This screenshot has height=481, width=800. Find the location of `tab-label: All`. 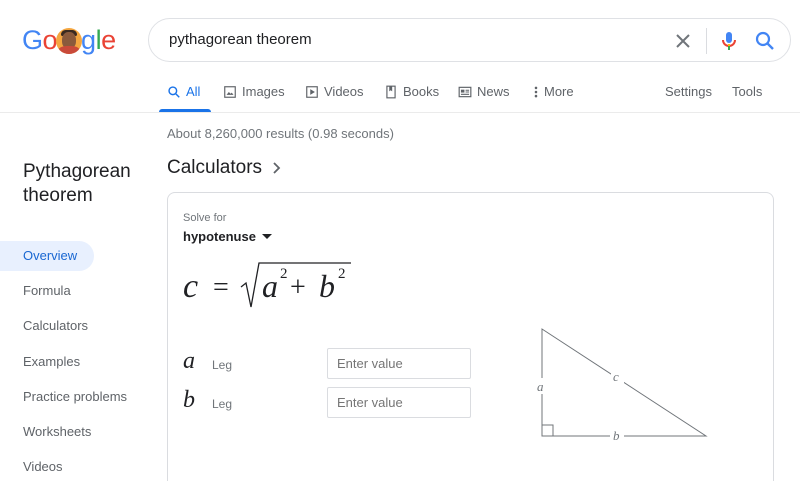

tab-label: All is located at coordinates (193, 91).